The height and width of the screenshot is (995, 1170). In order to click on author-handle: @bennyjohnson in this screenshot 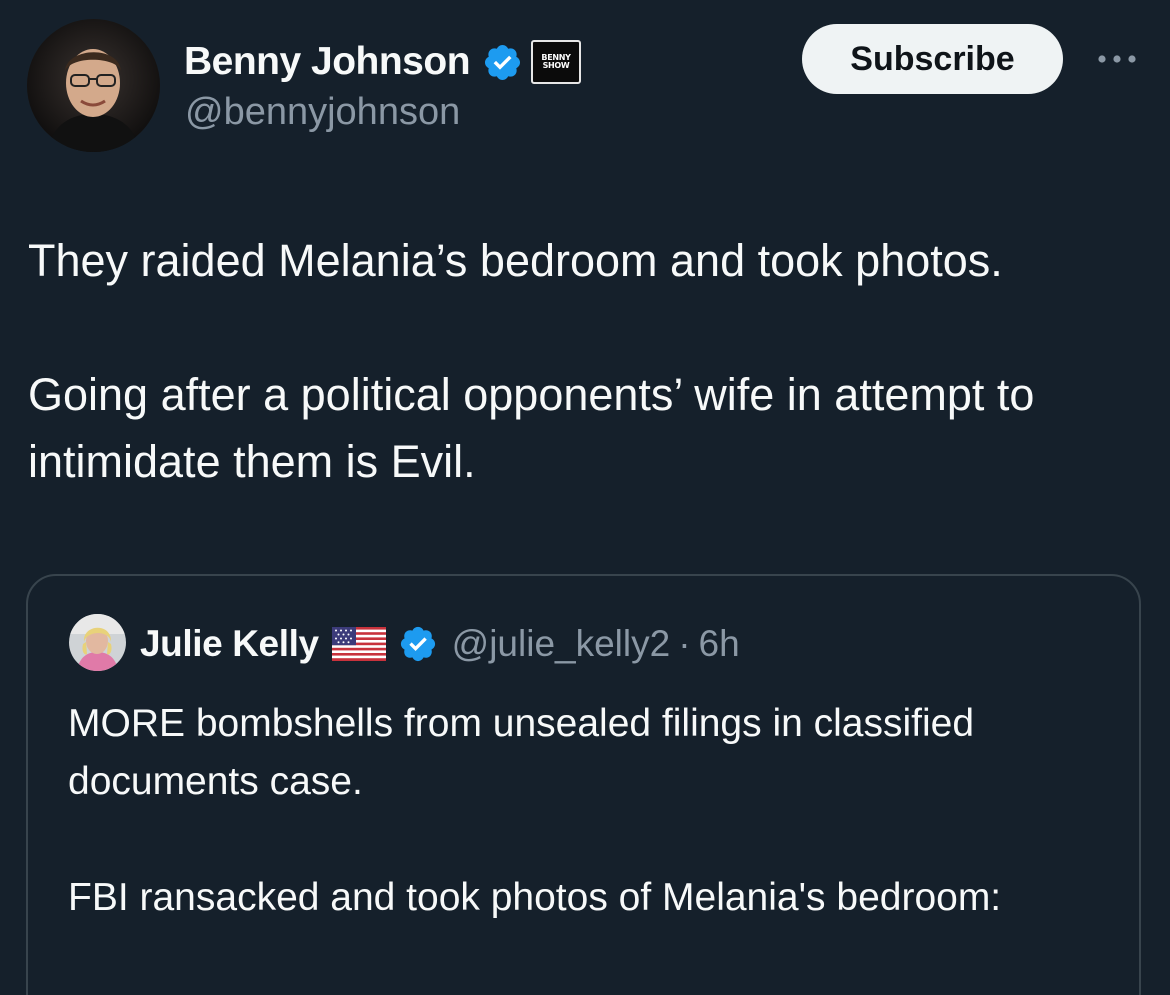, I will do `click(322, 112)`.